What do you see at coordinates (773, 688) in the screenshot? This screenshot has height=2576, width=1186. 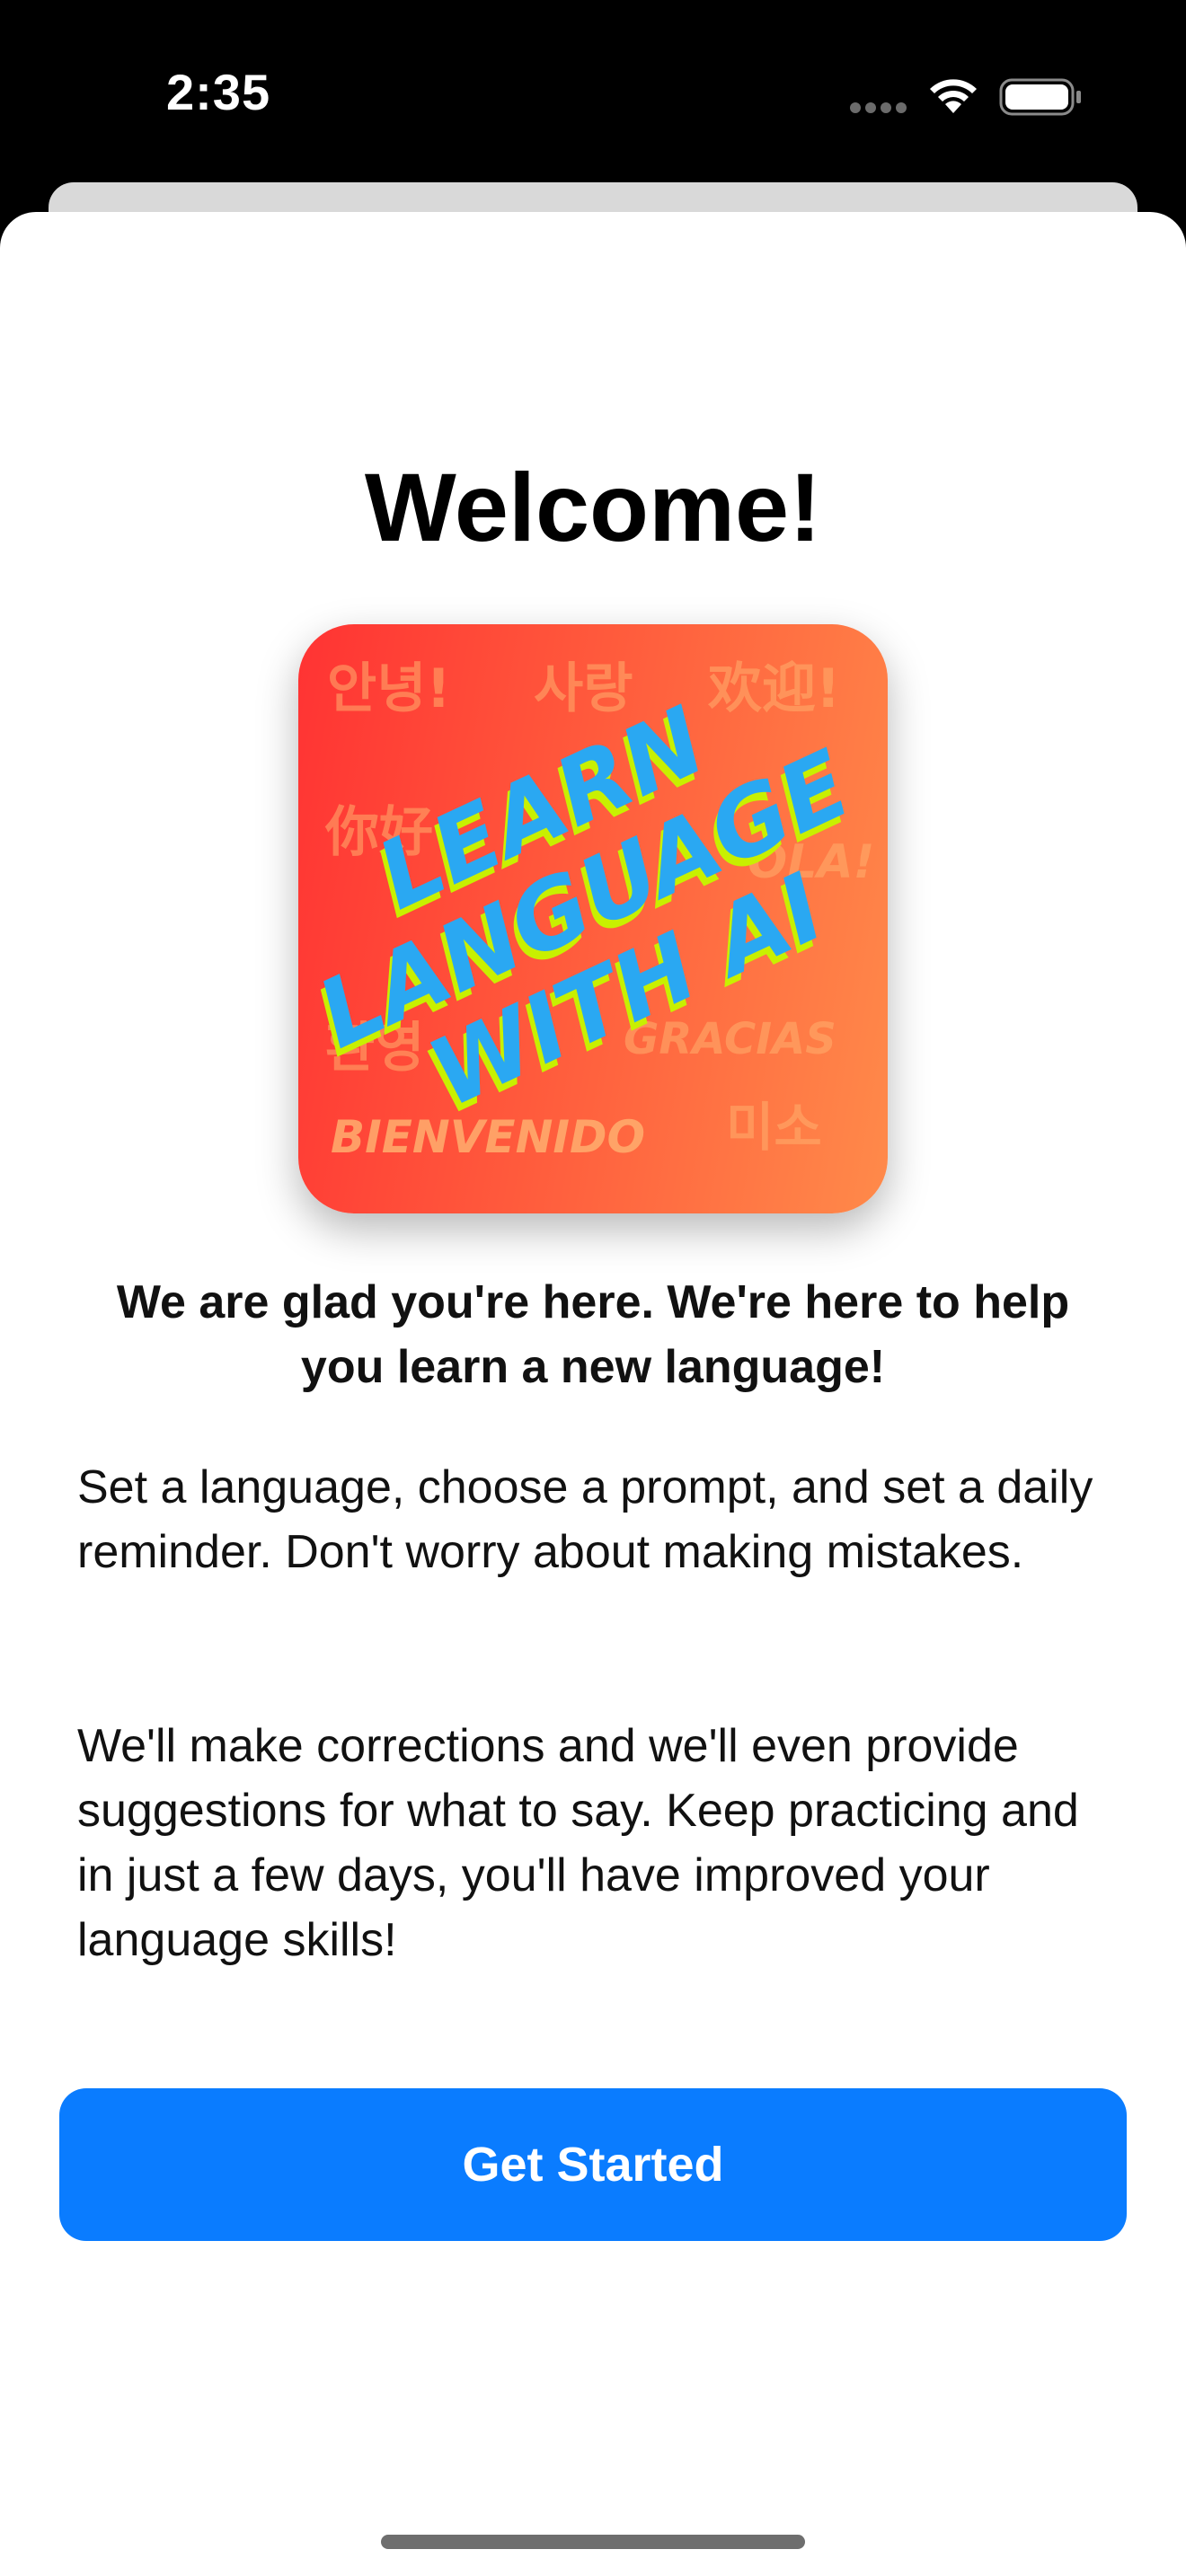 I see `hero-word-huanying: 欢迎!` at bounding box center [773, 688].